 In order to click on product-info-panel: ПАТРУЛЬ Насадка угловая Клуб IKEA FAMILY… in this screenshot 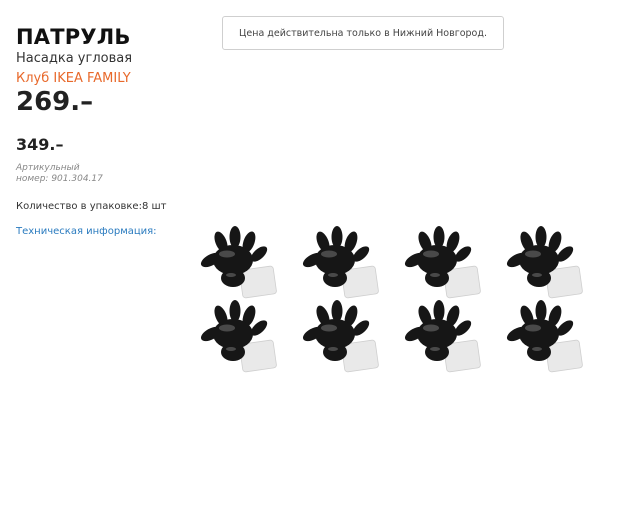, I will do `click(111, 131)`.